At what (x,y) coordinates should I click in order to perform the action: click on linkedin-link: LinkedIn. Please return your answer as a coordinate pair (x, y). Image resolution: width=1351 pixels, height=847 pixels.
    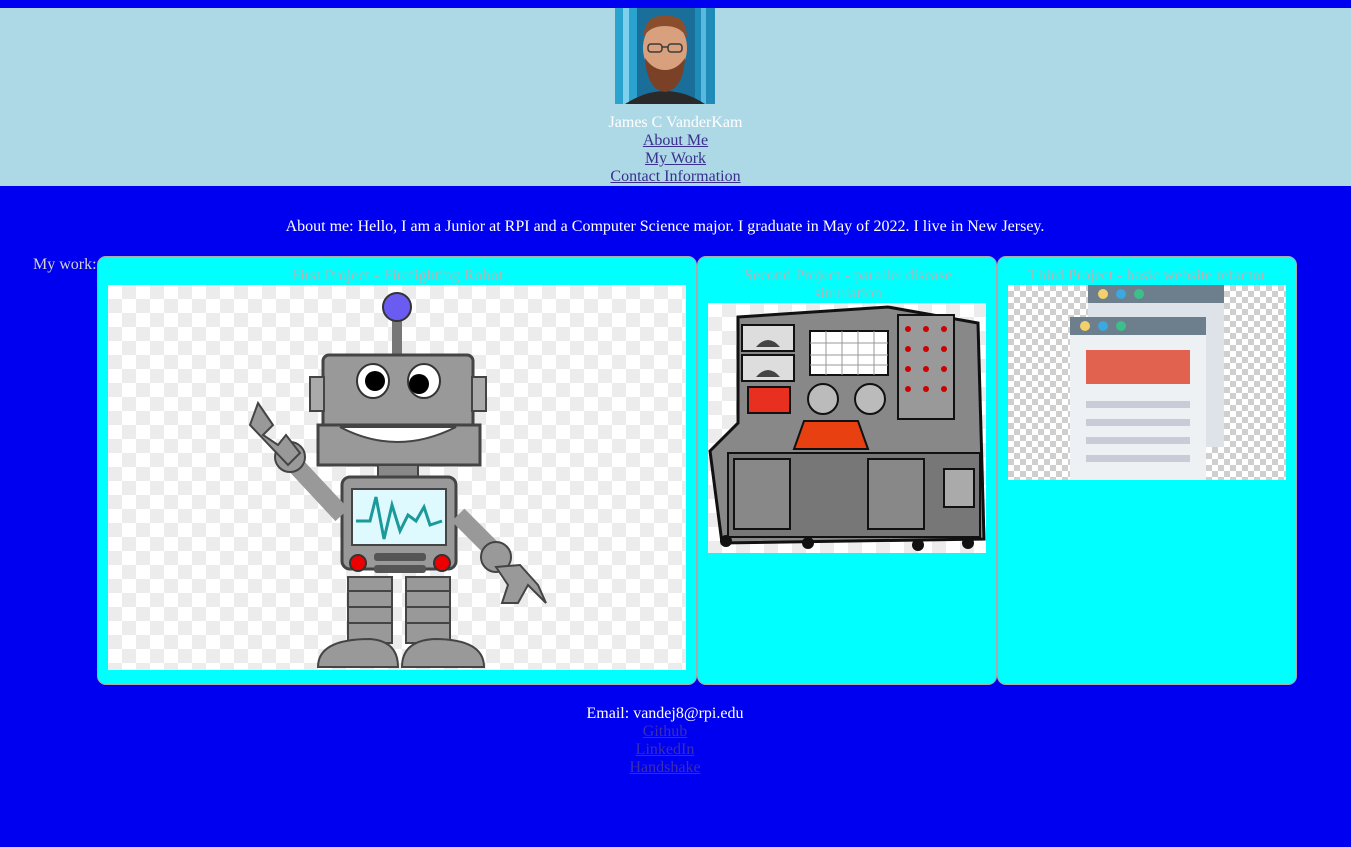
    Looking at the image, I should click on (665, 750).